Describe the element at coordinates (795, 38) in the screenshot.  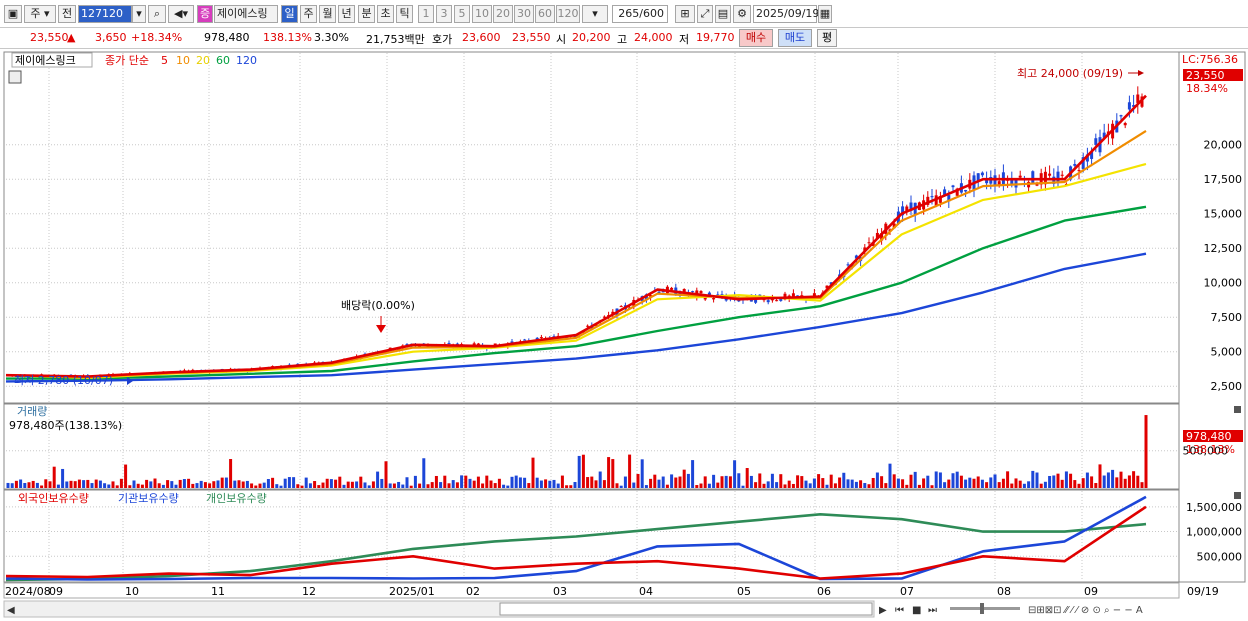
I see `sell-button: 매도` at that location.